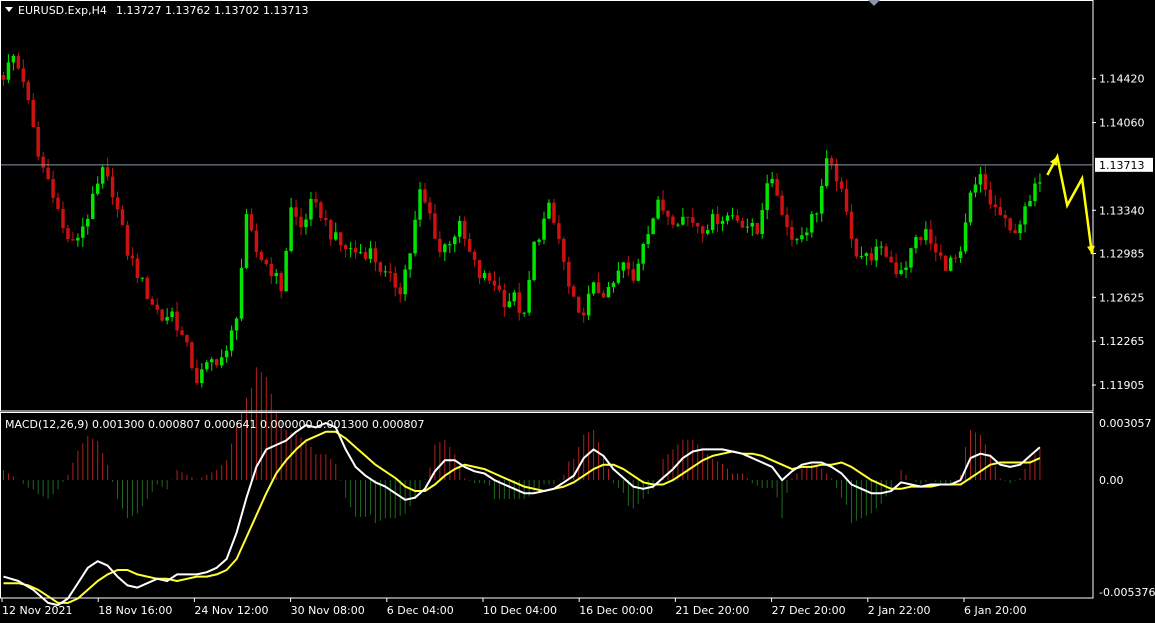  Describe the element at coordinates (420, 610) in the screenshot. I see `time-tick-label: 6 Dec 04:00` at that location.